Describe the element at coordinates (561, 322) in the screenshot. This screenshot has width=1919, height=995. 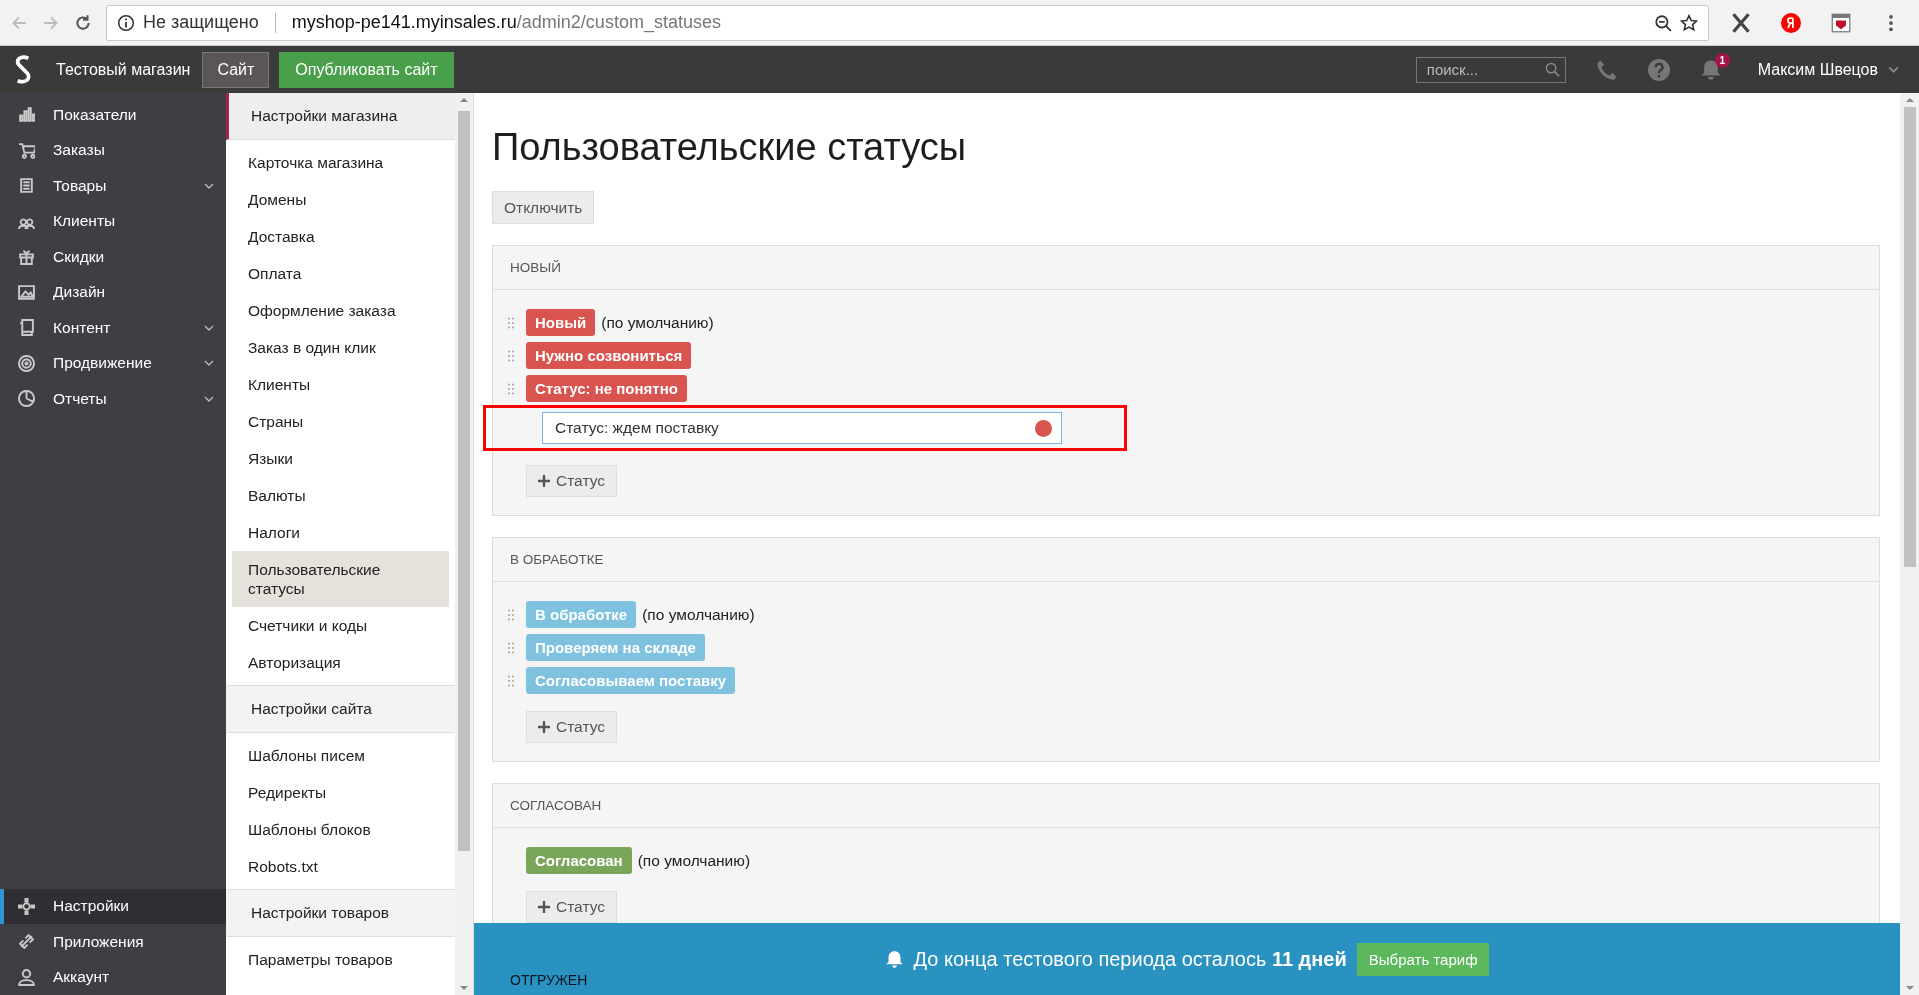
I see `status-tag: Новый` at that location.